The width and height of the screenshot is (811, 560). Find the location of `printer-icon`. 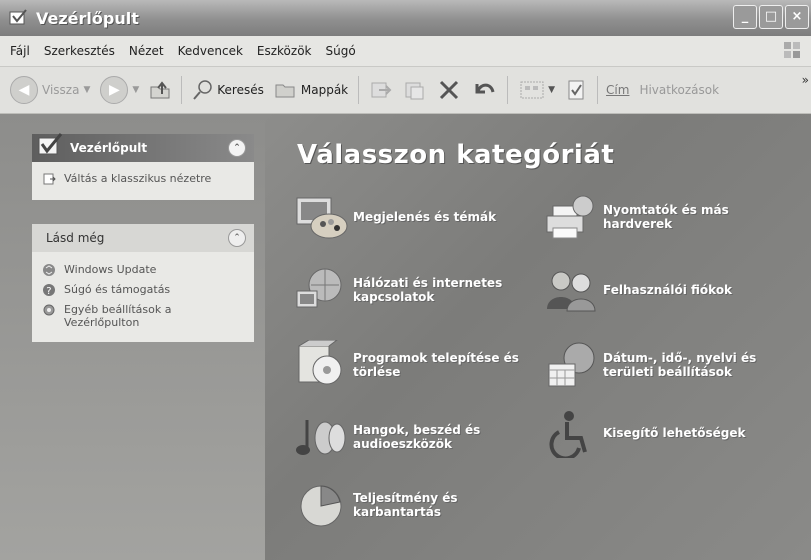

printer-icon is located at coordinates (570, 217).